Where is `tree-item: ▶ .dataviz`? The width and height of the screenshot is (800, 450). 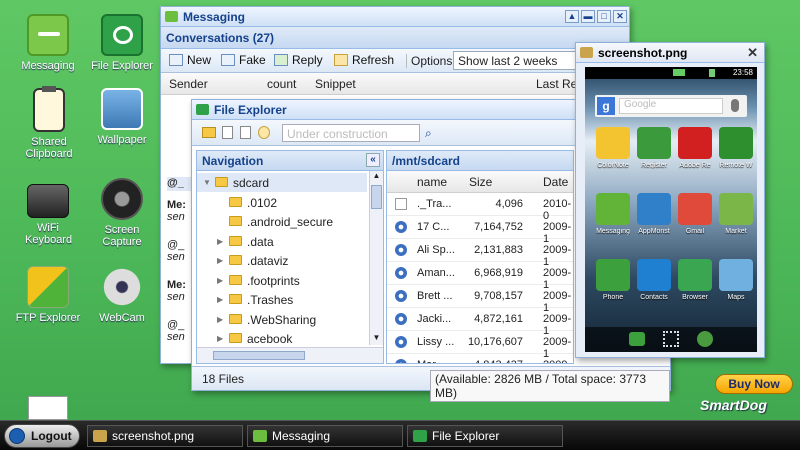
tree-item: ▶ .dataviz is located at coordinates (282, 260).